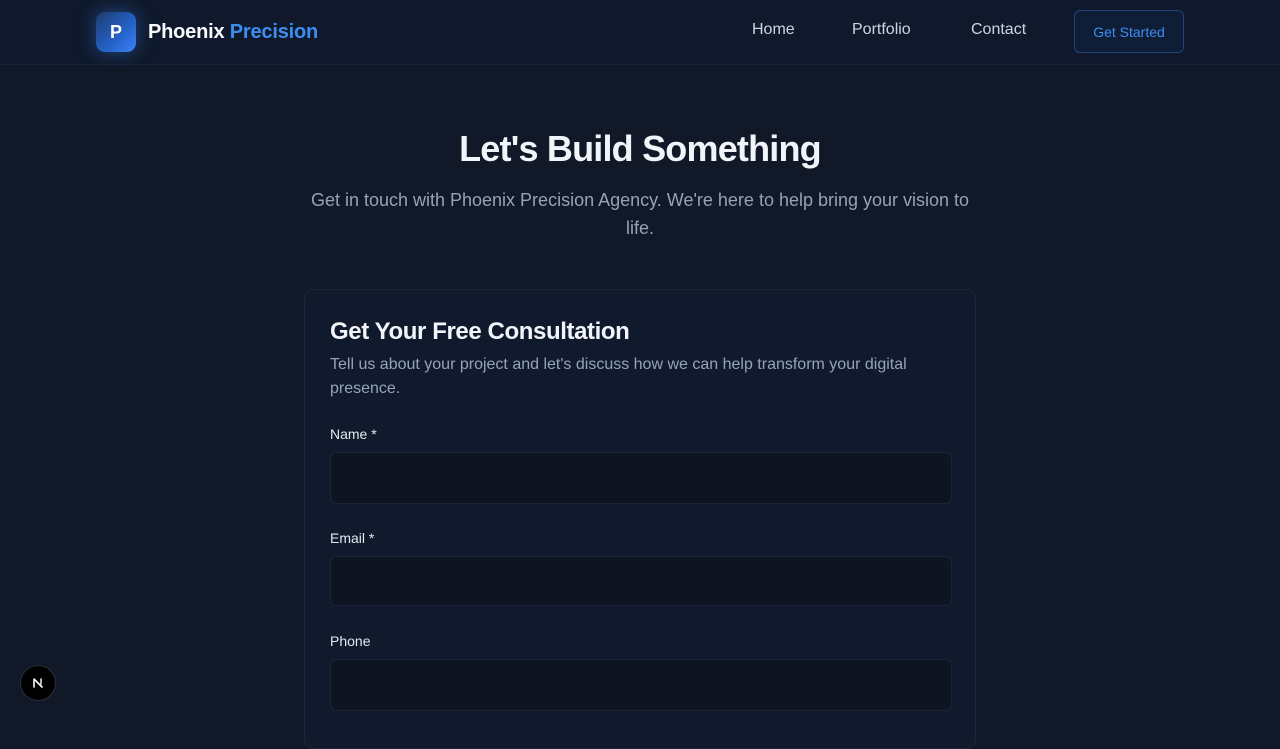 This screenshot has height=749, width=1280. What do you see at coordinates (641, 685) in the screenshot?
I see `phone-input` at bounding box center [641, 685].